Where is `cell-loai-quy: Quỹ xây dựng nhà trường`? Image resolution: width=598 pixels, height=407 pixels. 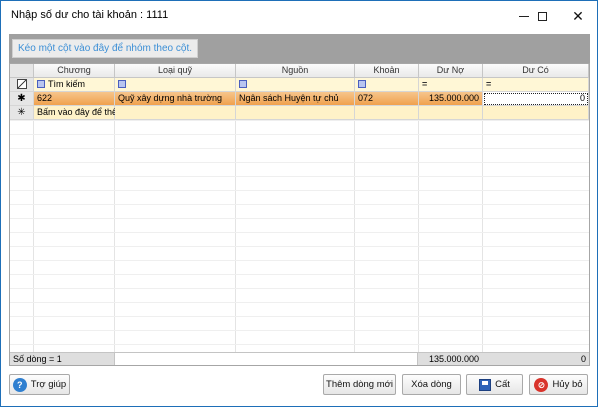 cell-loai-quy: Quỹ xây dựng nhà trường is located at coordinates (175, 99).